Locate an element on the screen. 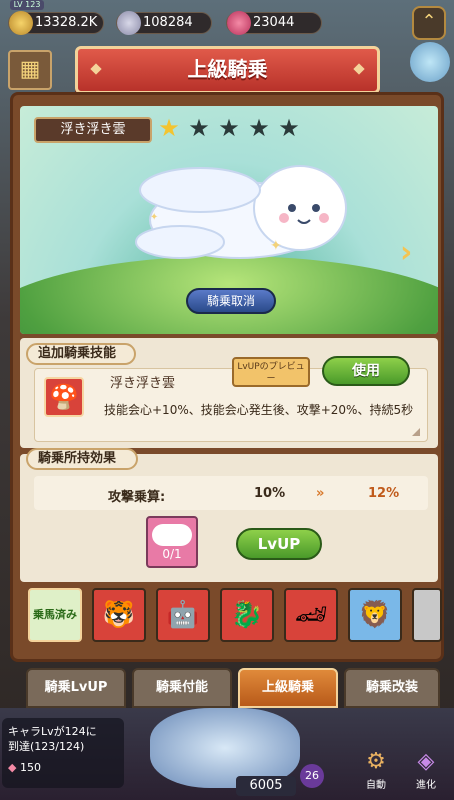 This screenshot has height=800, width=454. material-count: 0/1 is located at coordinates (172, 554).